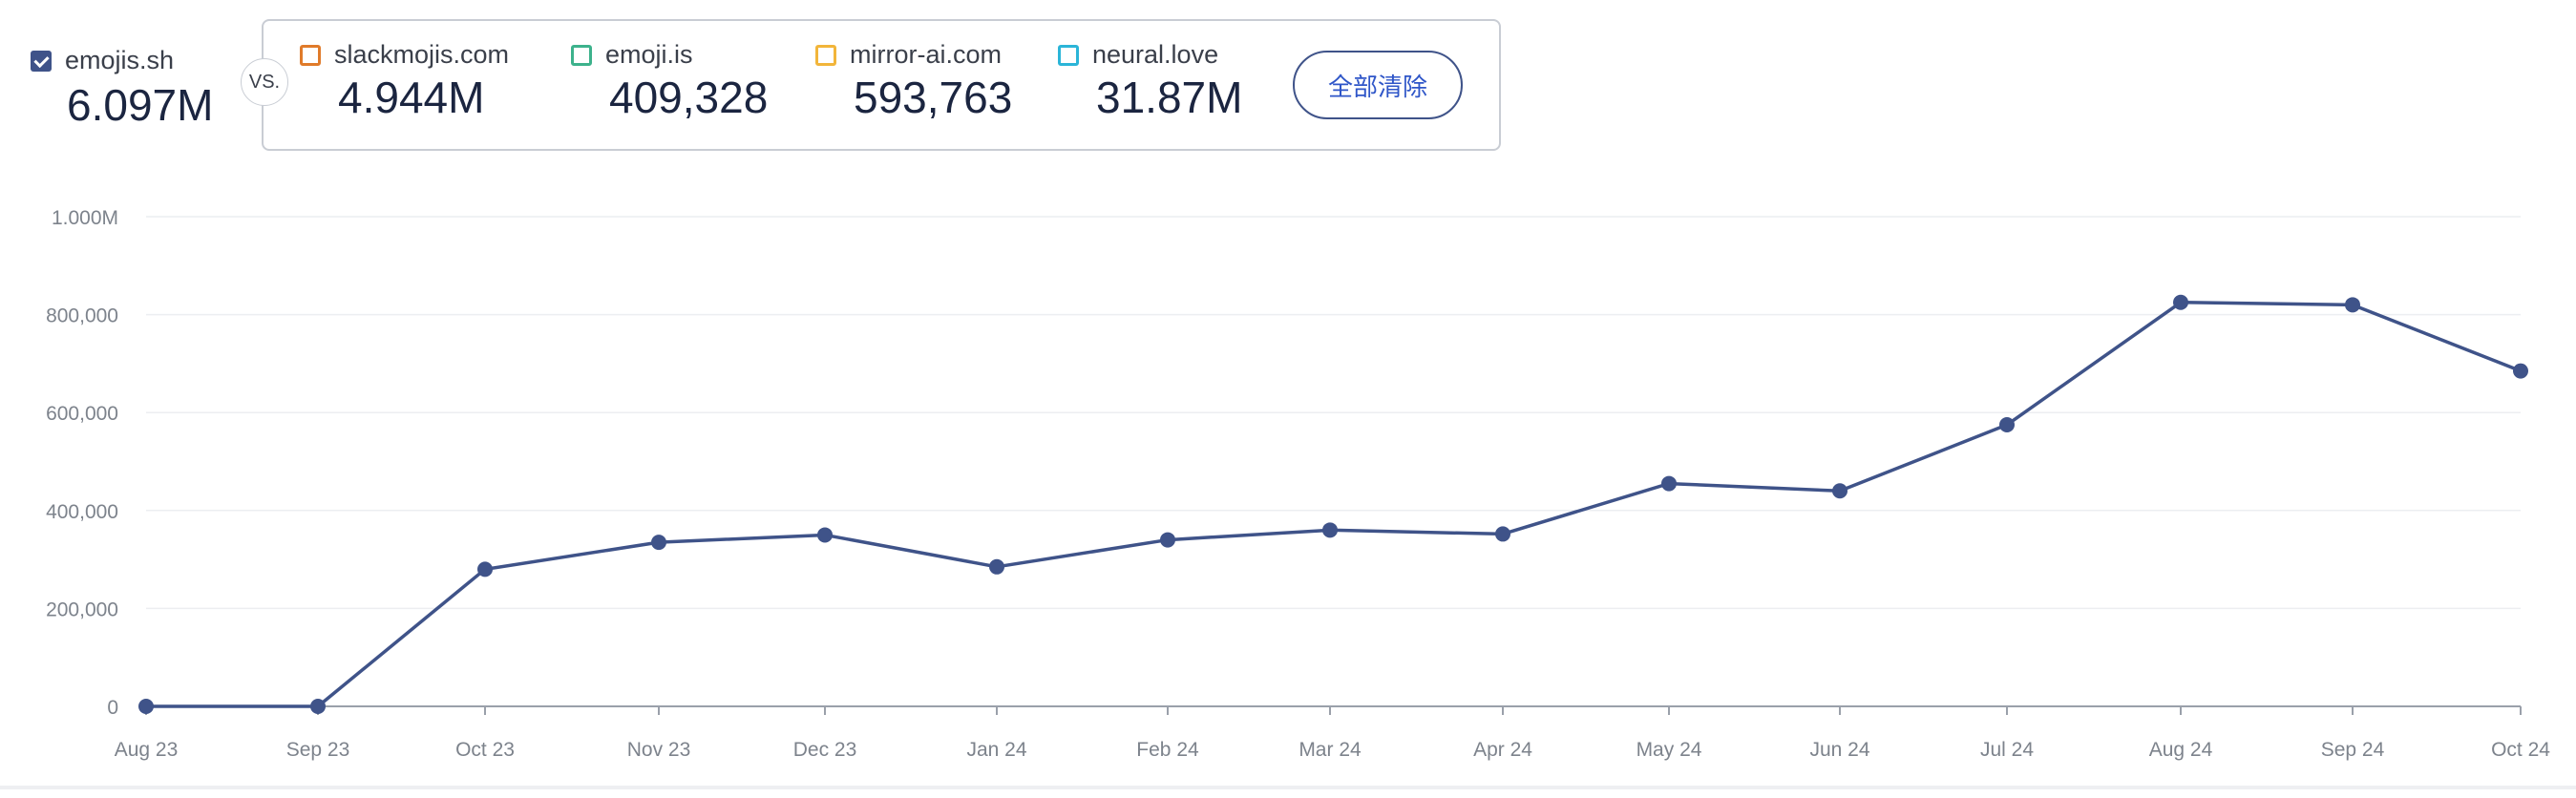 Image resolution: width=2576 pixels, height=798 pixels. What do you see at coordinates (2353, 750) in the screenshot?
I see `x-tick-label: Sep 24` at bounding box center [2353, 750].